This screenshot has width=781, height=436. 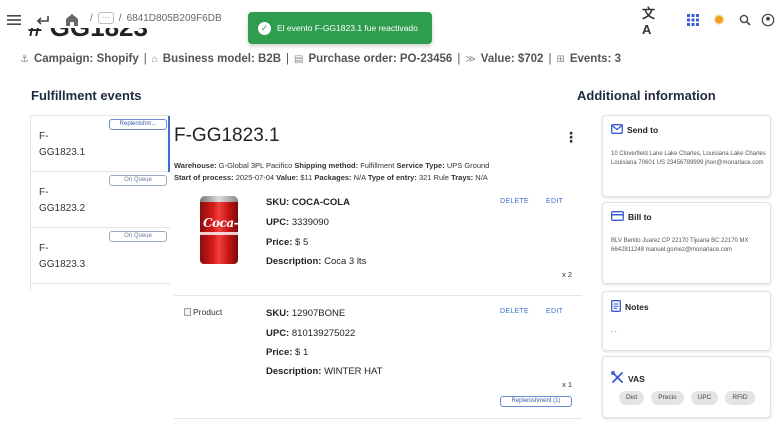 I want to click on search-icon, so click(x=745, y=20).